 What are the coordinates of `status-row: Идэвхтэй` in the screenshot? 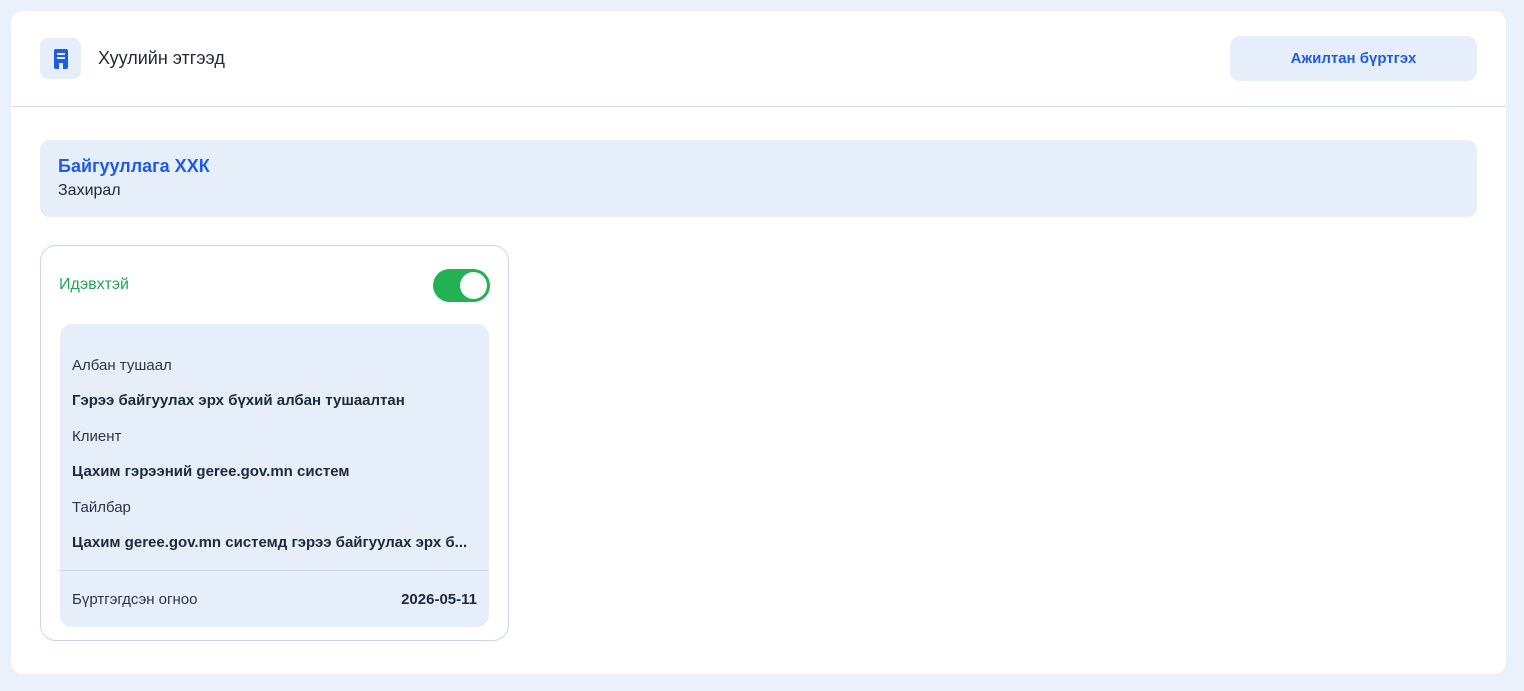 It's located at (274, 285).